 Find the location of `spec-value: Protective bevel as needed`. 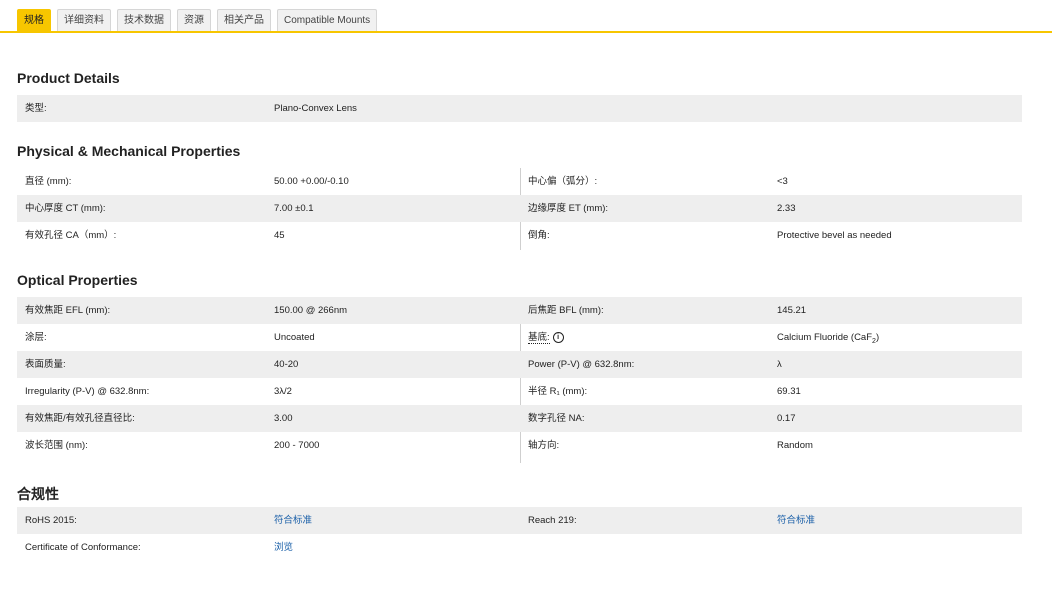

spec-value: Protective bevel as needed is located at coordinates (834, 235).